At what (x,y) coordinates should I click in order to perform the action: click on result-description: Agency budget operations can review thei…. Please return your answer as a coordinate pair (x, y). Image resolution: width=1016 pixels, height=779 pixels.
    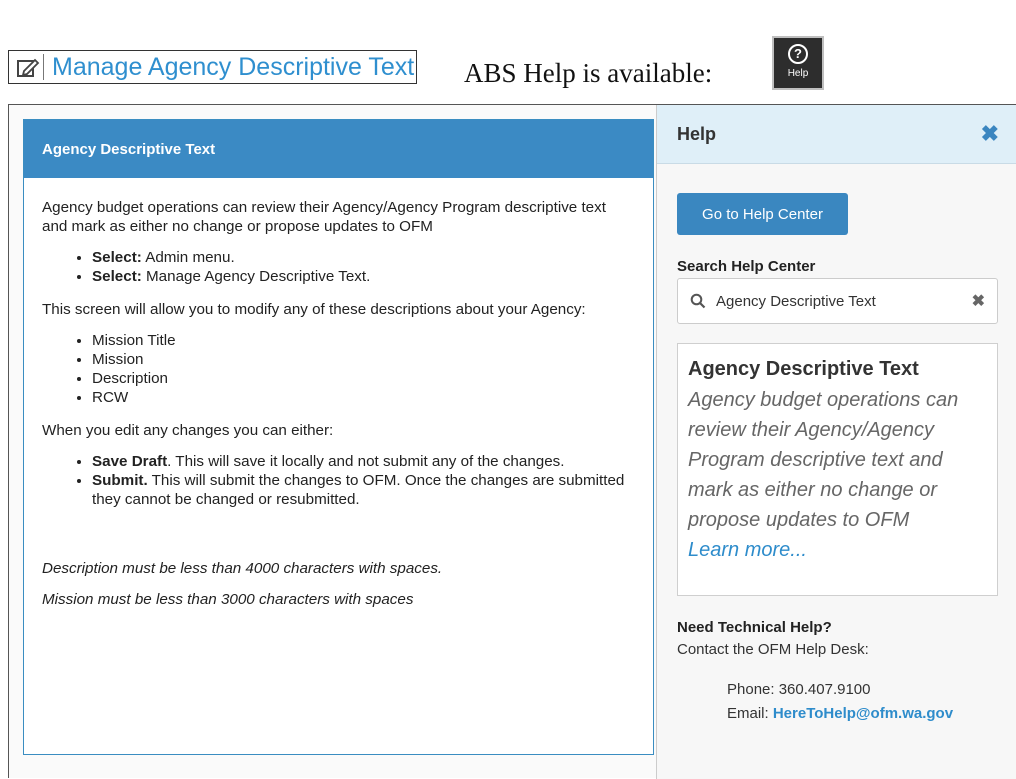
    Looking at the image, I should click on (823, 460).